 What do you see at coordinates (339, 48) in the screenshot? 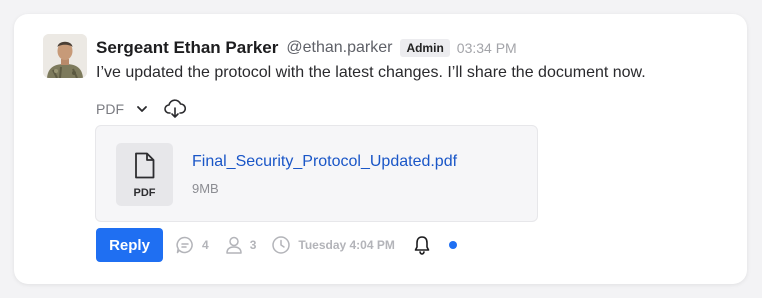
I see `author-handle: @ethan.parker` at bounding box center [339, 48].